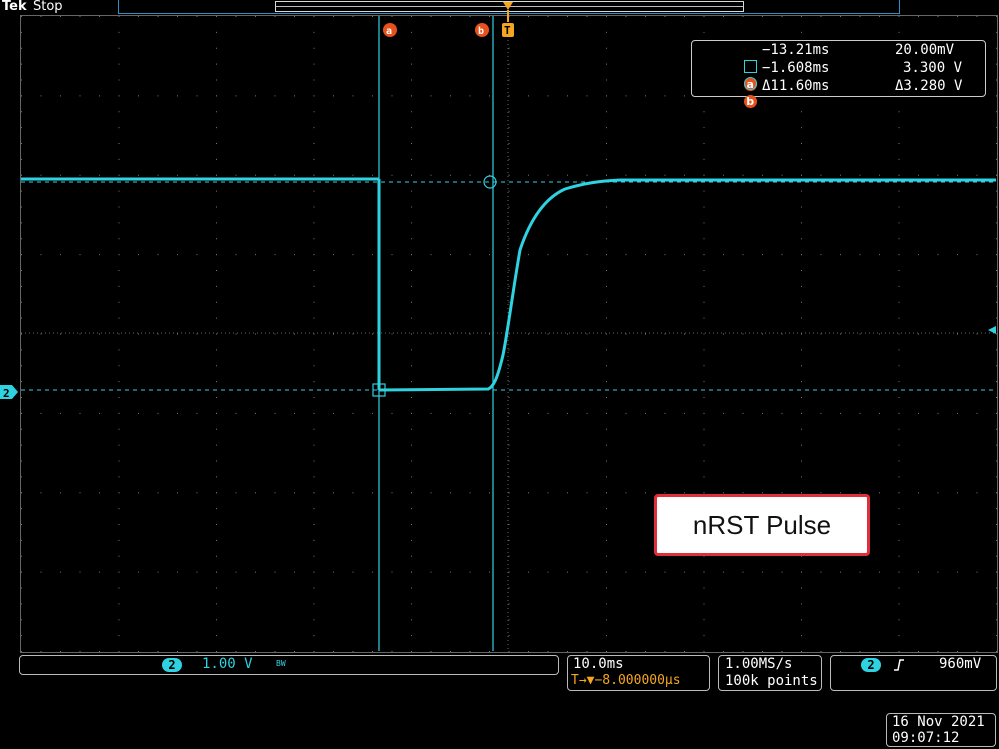  Describe the element at coordinates (598, 664) in the screenshot. I see `timebase: 10.0ms` at that location.